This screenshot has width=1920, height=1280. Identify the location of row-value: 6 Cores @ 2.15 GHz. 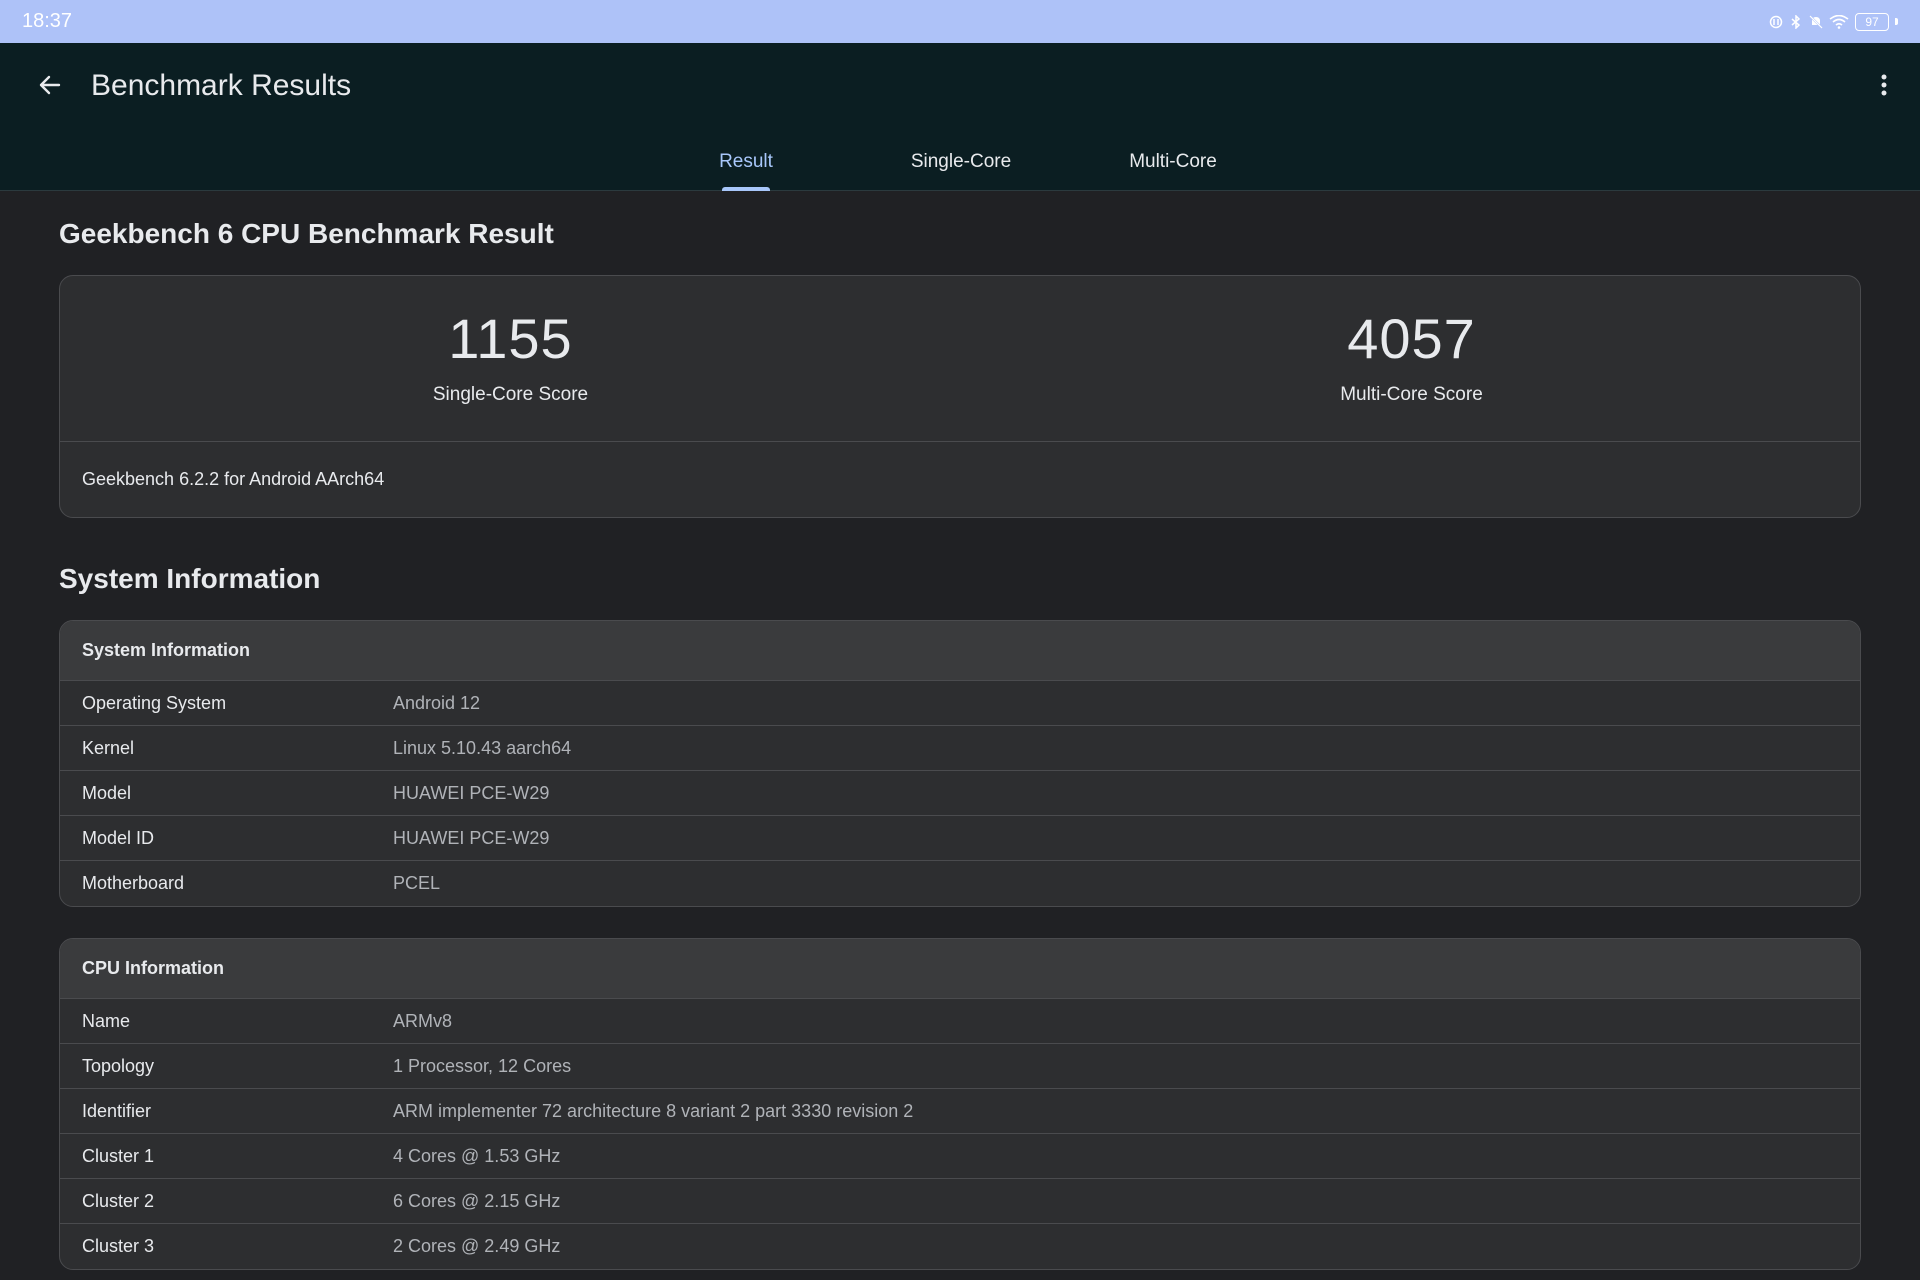
(477, 1200).